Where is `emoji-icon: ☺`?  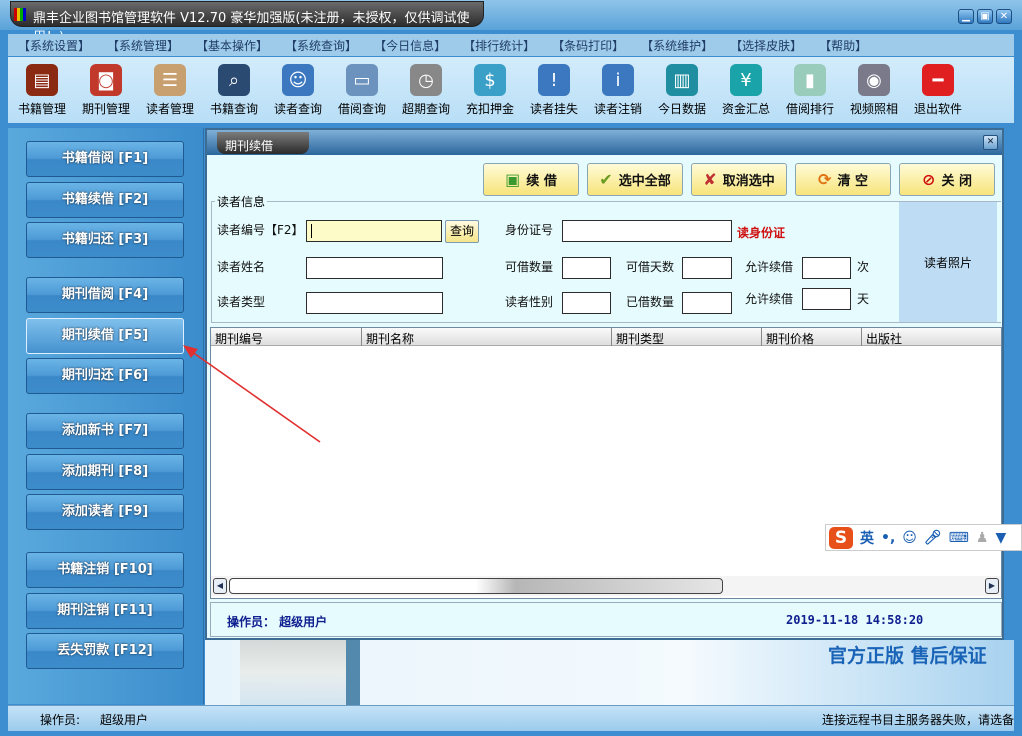 emoji-icon: ☺ is located at coordinates (909, 538).